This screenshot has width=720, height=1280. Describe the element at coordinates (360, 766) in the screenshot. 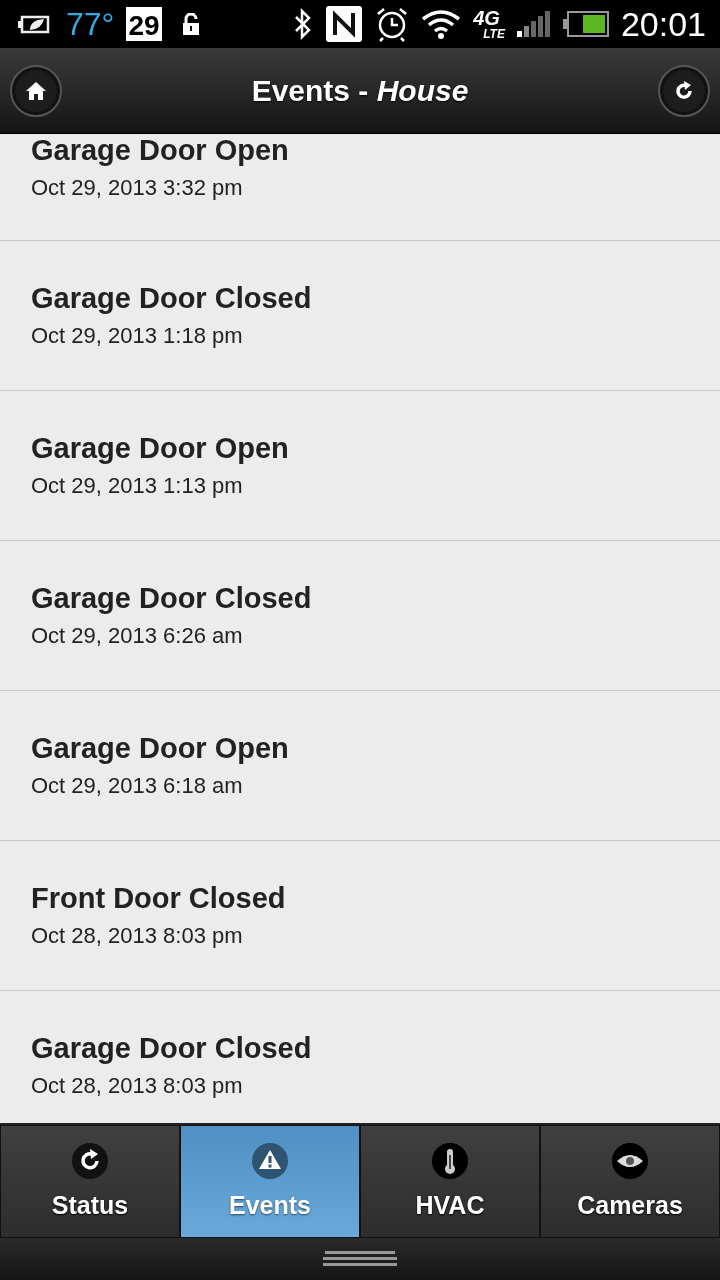

I see `event-item: Garage Door Open Oct 29, 2013 6:18 am` at that location.